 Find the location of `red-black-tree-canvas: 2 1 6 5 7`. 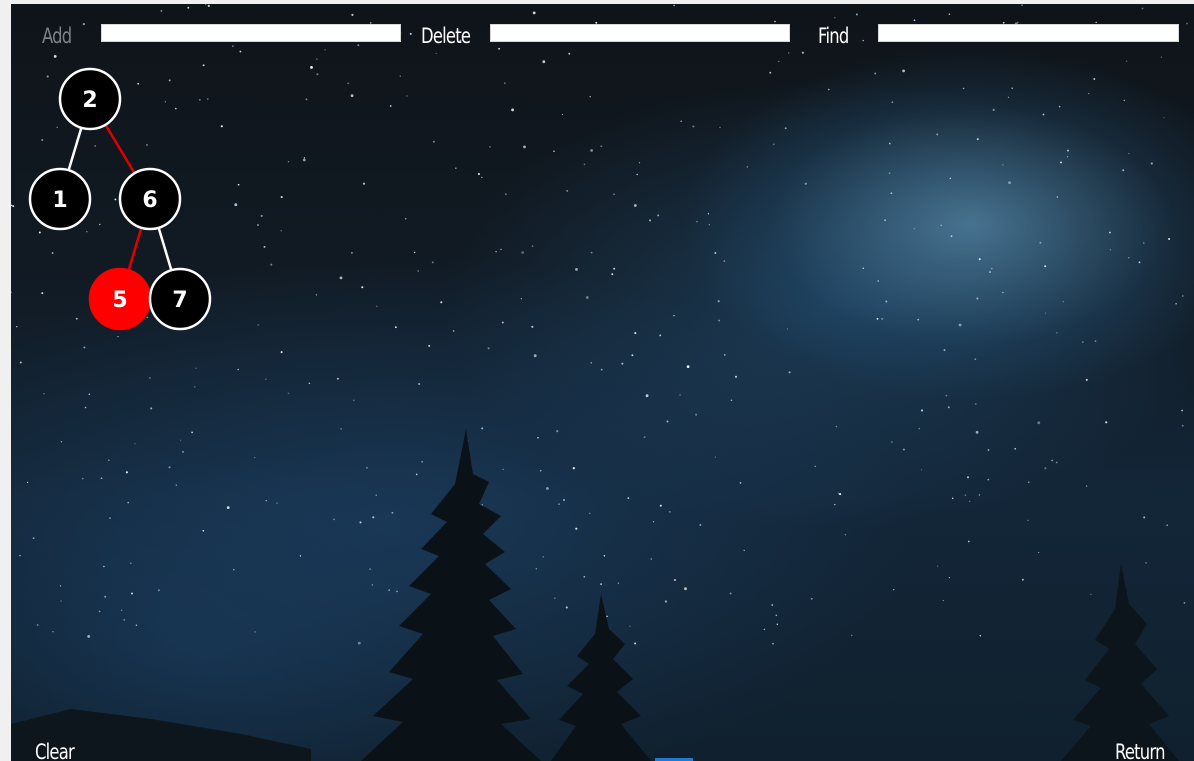

red-black-tree-canvas: 2 1 6 5 7 is located at coordinates (120, 199).